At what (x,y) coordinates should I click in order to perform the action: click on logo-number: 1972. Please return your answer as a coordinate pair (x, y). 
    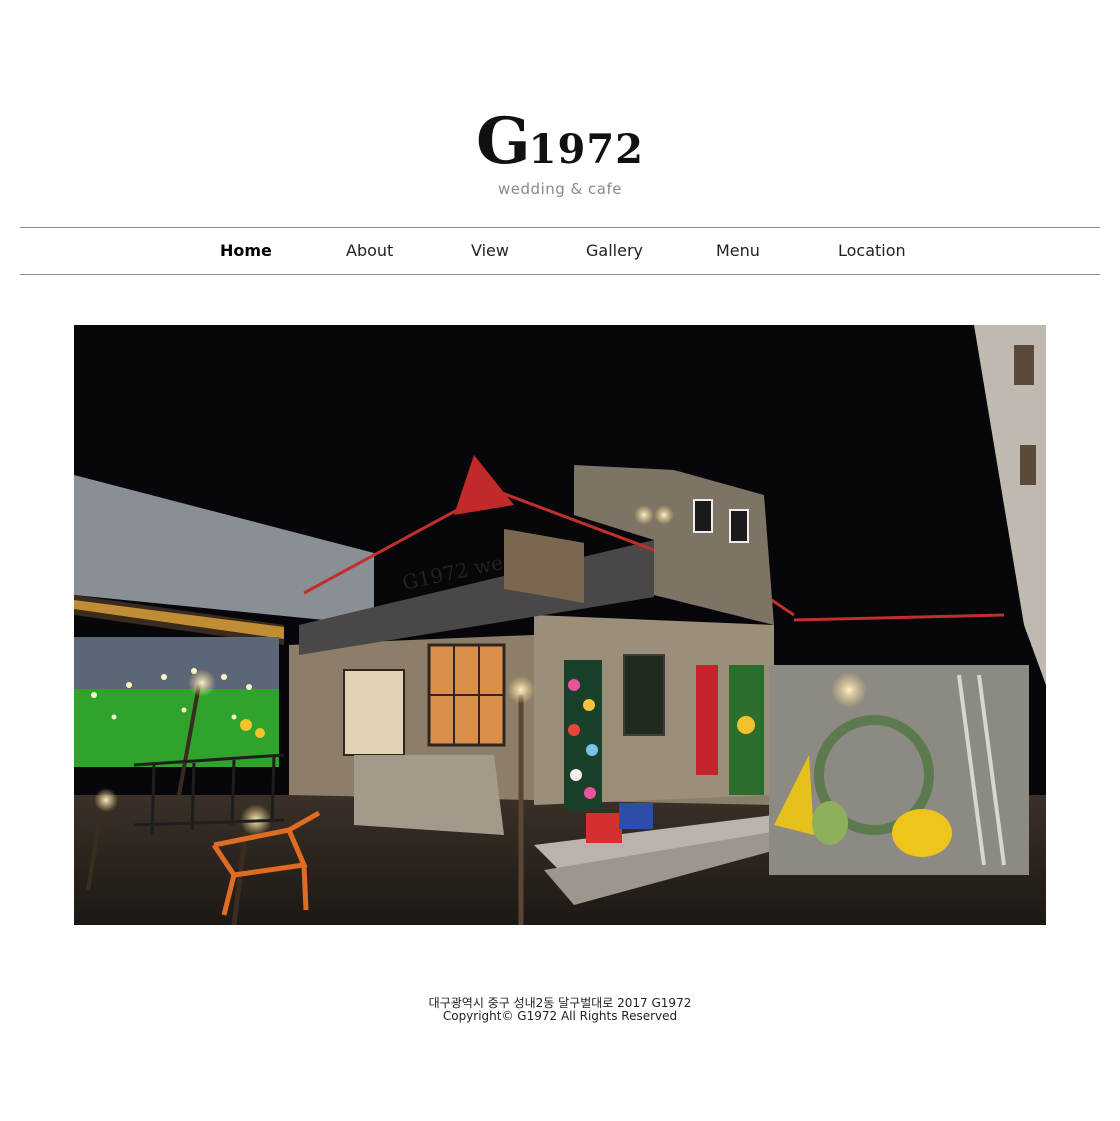
    Looking at the image, I should click on (586, 149).